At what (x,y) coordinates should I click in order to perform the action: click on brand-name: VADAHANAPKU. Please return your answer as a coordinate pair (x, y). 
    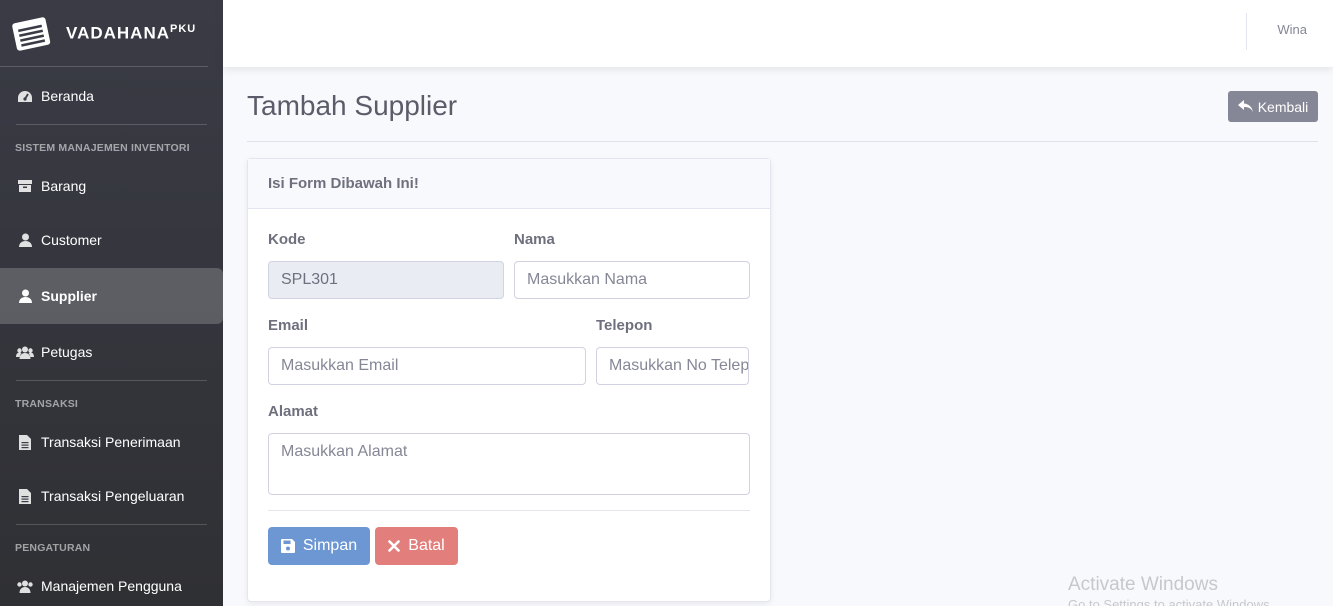
    Looking at the image, I should click on (131, 32).